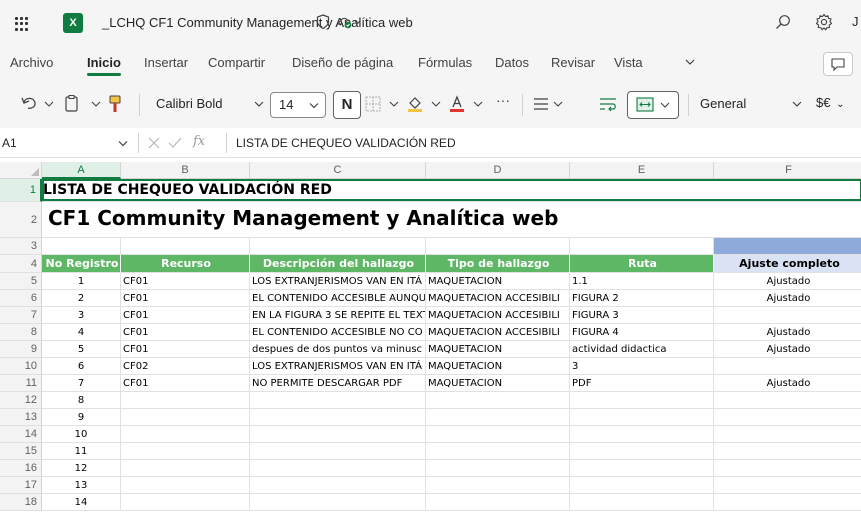  I want to click on cell-a3, so click(81, 246).